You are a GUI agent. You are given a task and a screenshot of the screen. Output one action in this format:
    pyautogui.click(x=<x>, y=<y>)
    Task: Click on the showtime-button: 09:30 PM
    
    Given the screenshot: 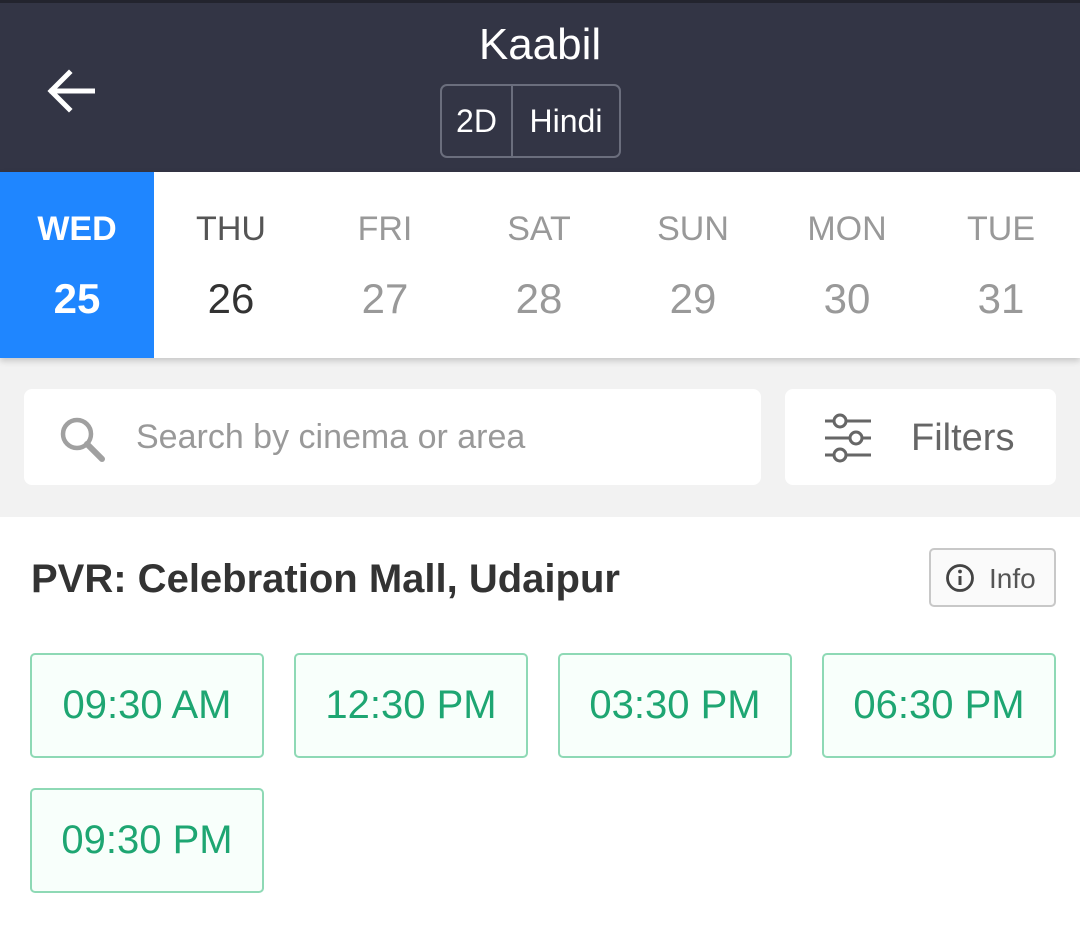 What is the action you would take?
    pyautogui.click(x=147, y=840)
    